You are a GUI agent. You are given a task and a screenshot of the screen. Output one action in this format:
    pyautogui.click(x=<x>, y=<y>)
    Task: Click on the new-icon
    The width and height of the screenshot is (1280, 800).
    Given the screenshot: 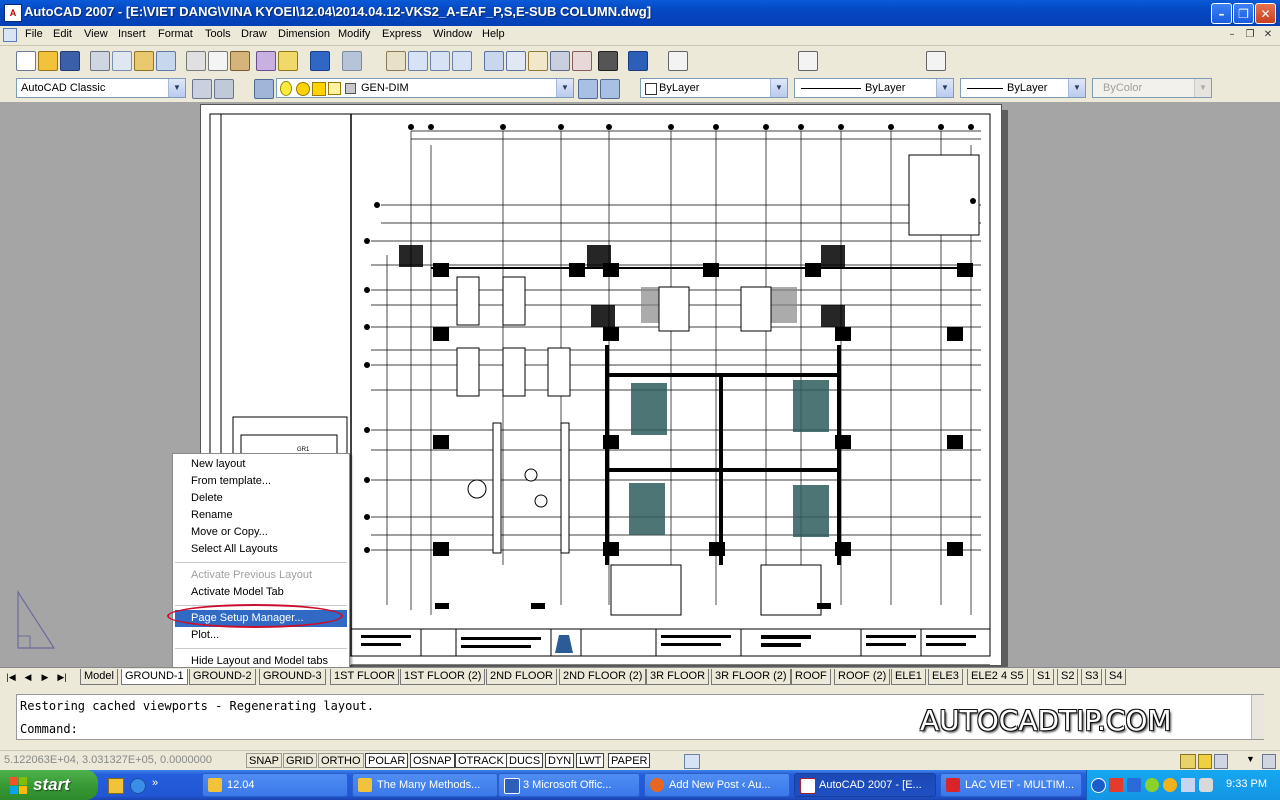 What is the action you would take?
    pyautogui.click(x=26, y=61)
    